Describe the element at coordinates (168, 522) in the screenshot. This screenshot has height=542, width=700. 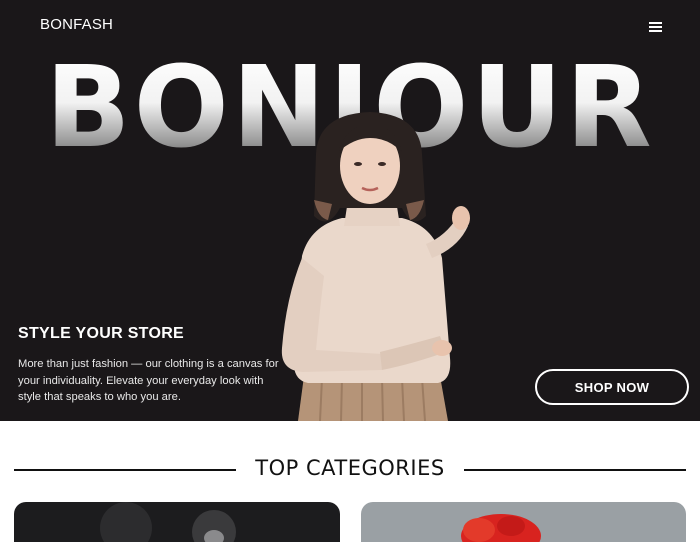
I see `category-card-1-image` at that location.